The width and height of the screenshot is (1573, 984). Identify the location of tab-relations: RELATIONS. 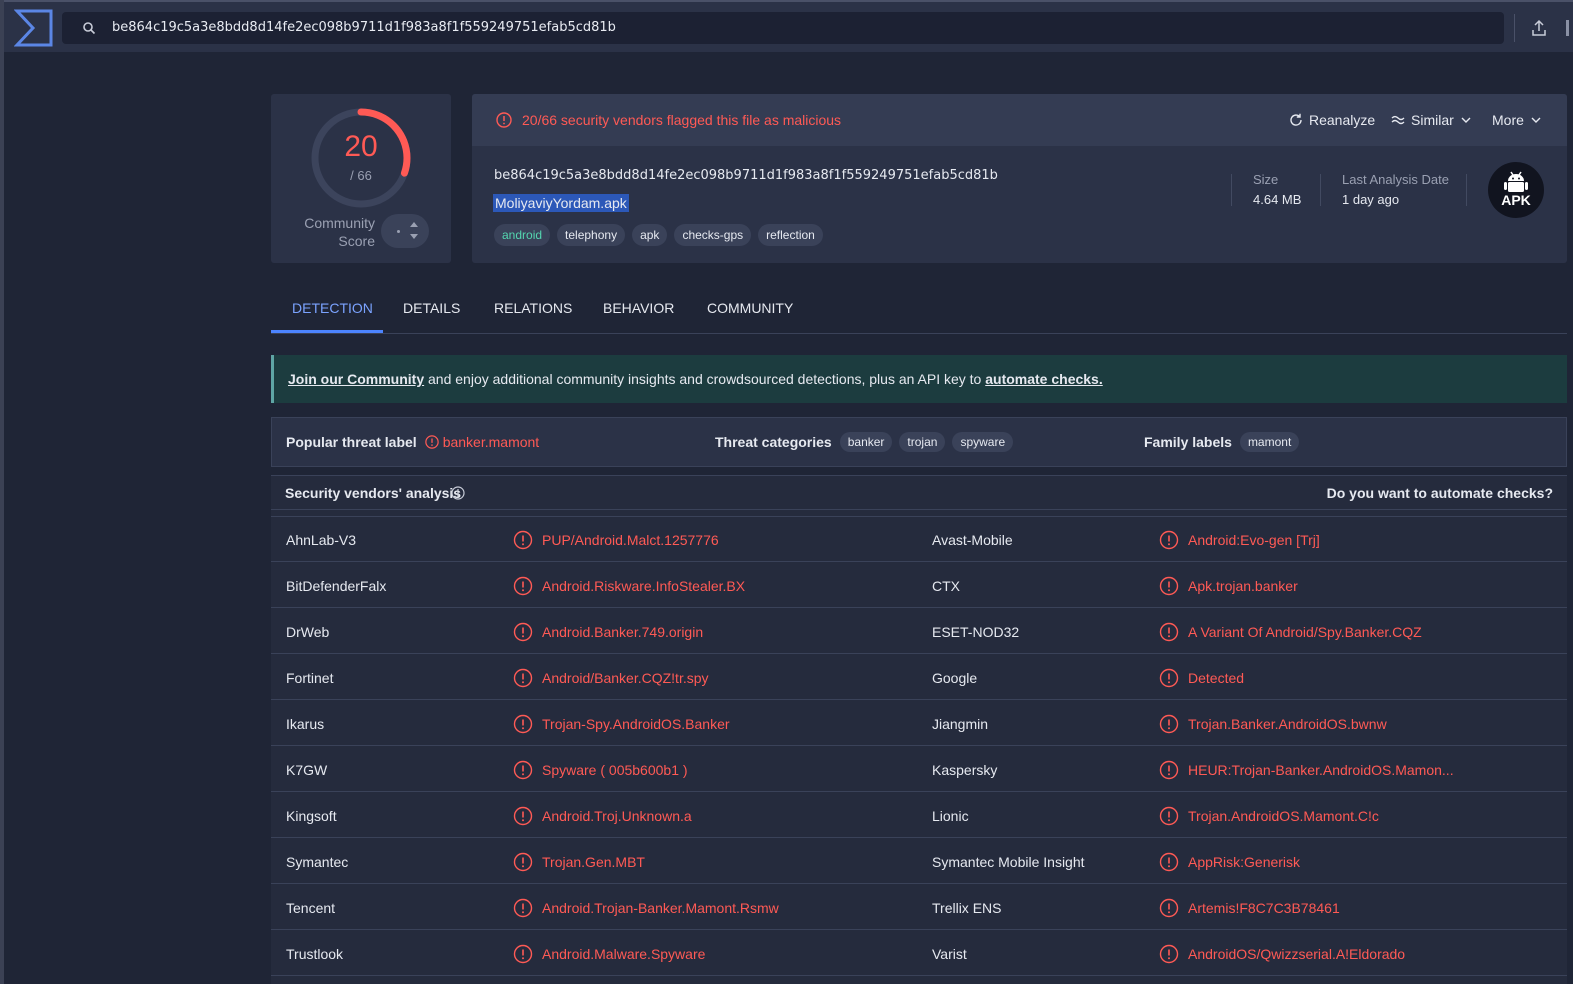
(533, 308).